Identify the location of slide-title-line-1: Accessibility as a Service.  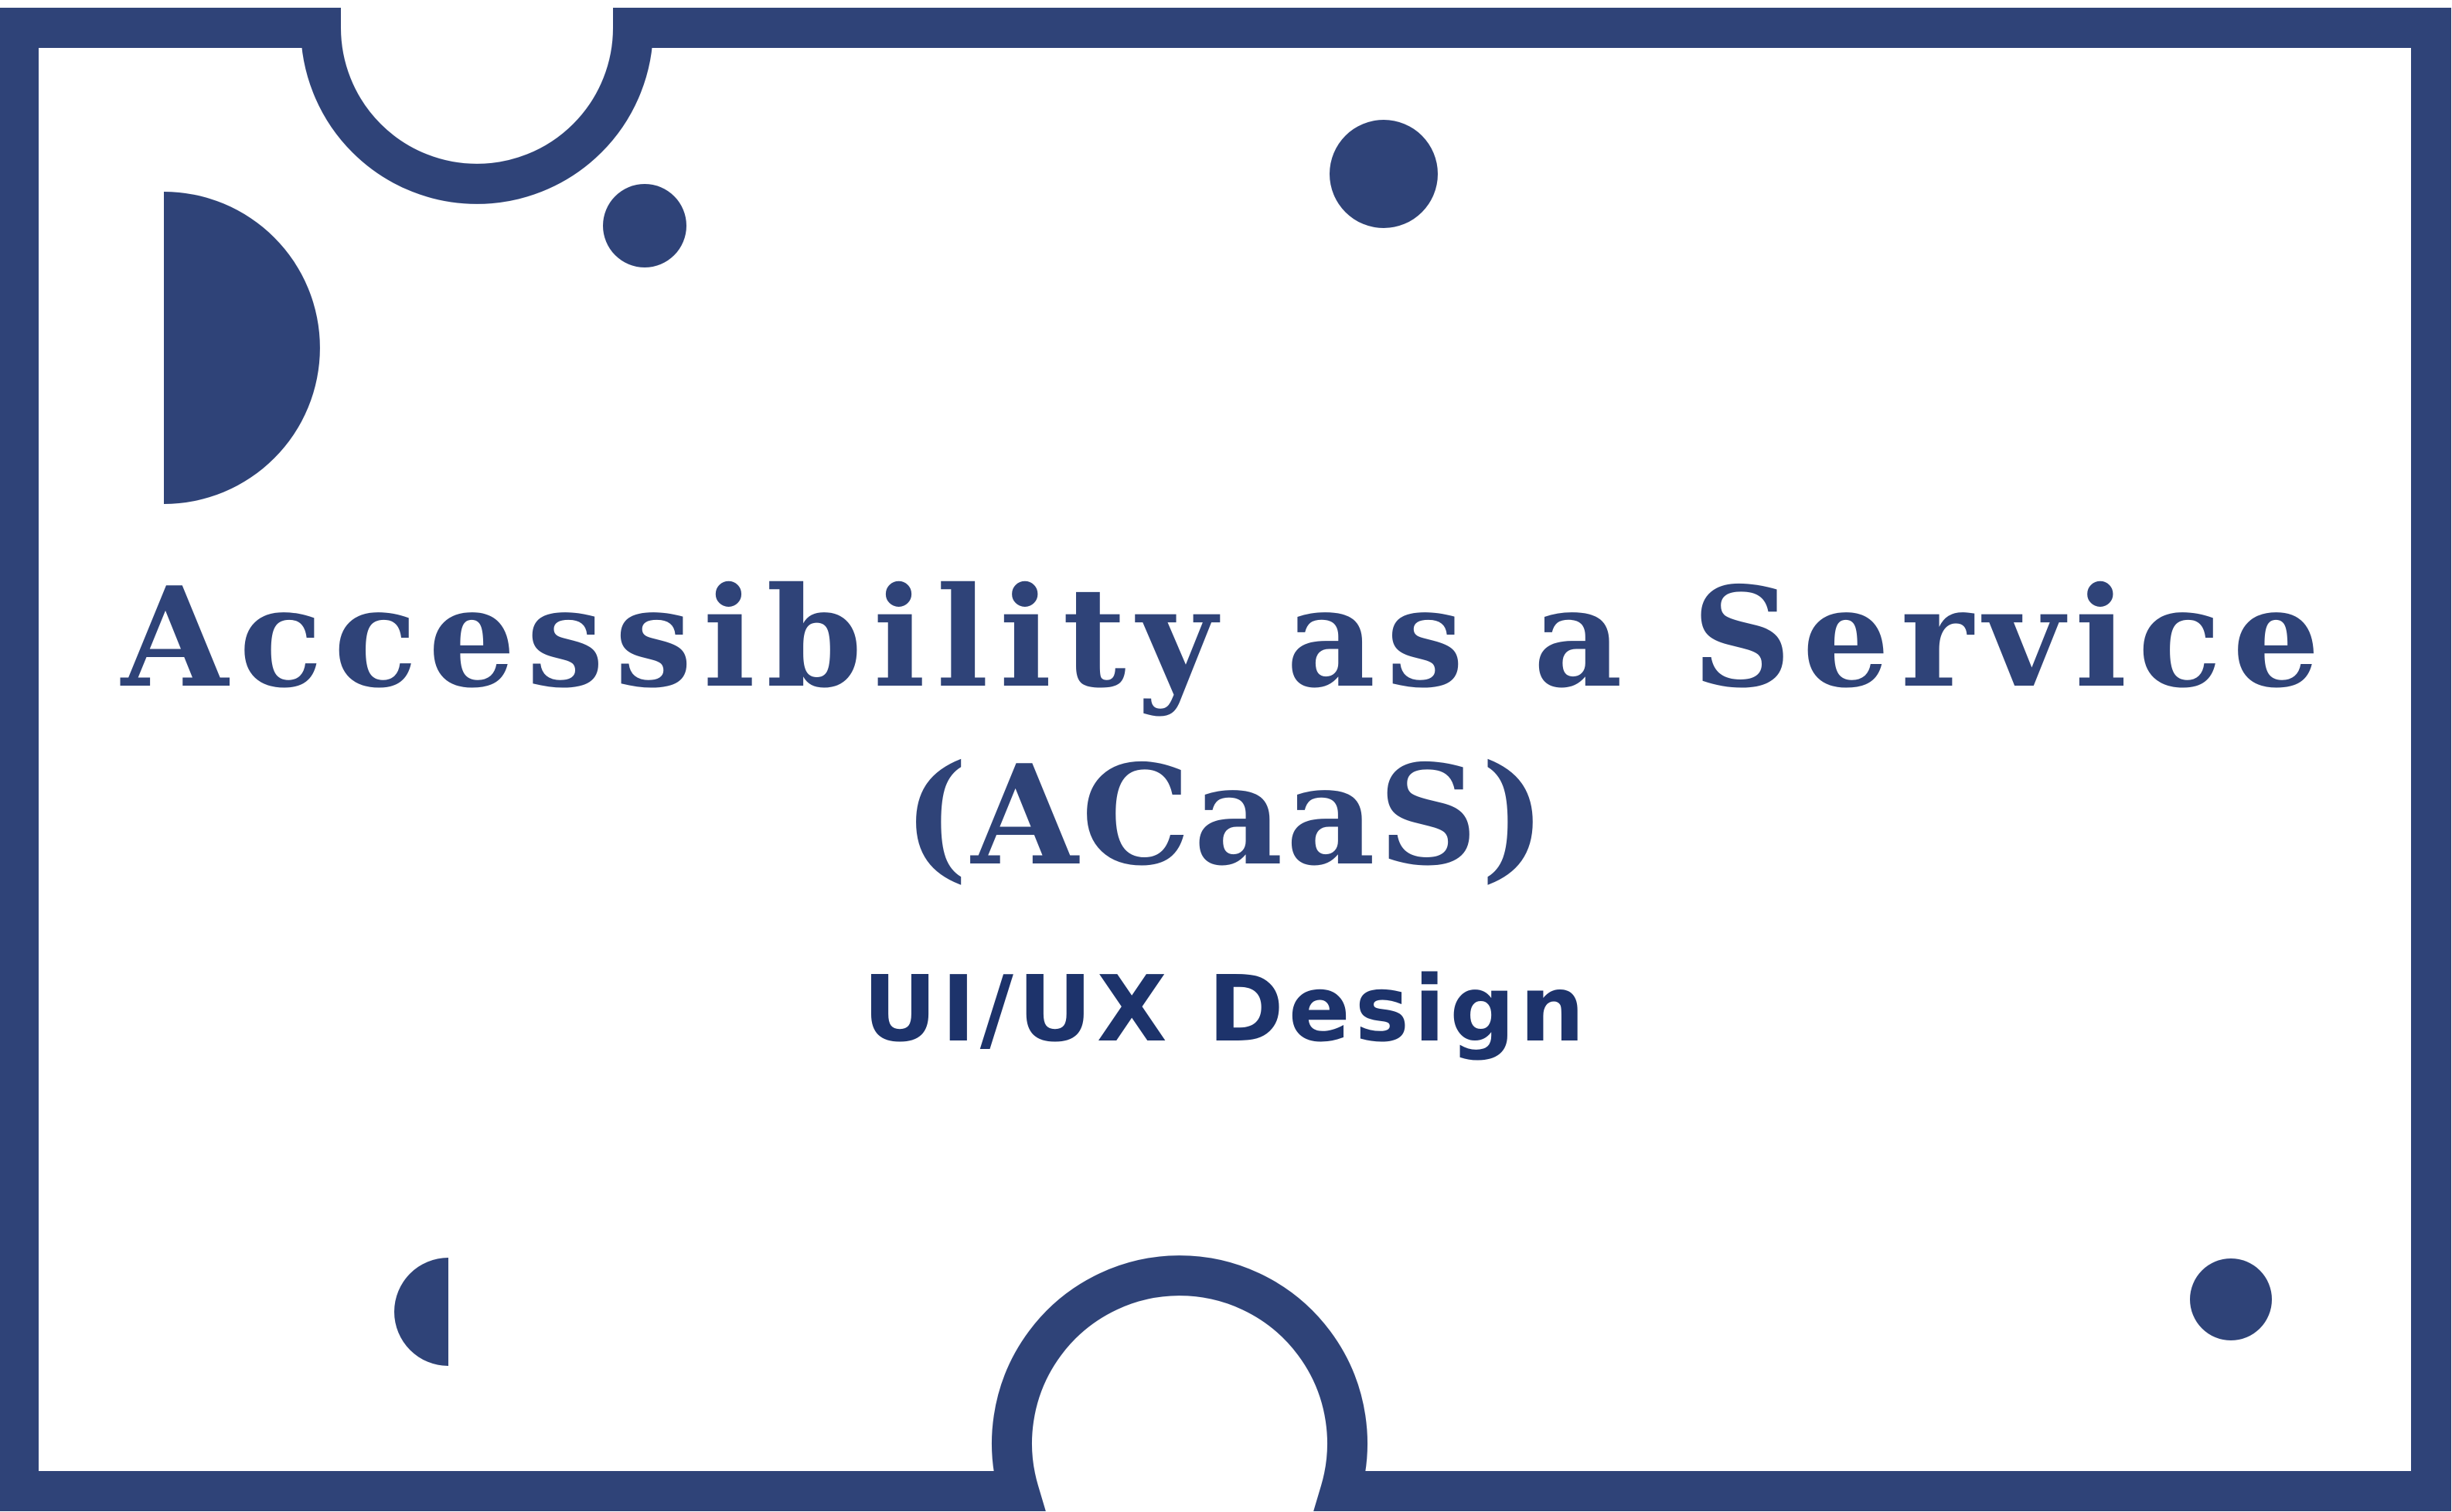
(1226, 637).